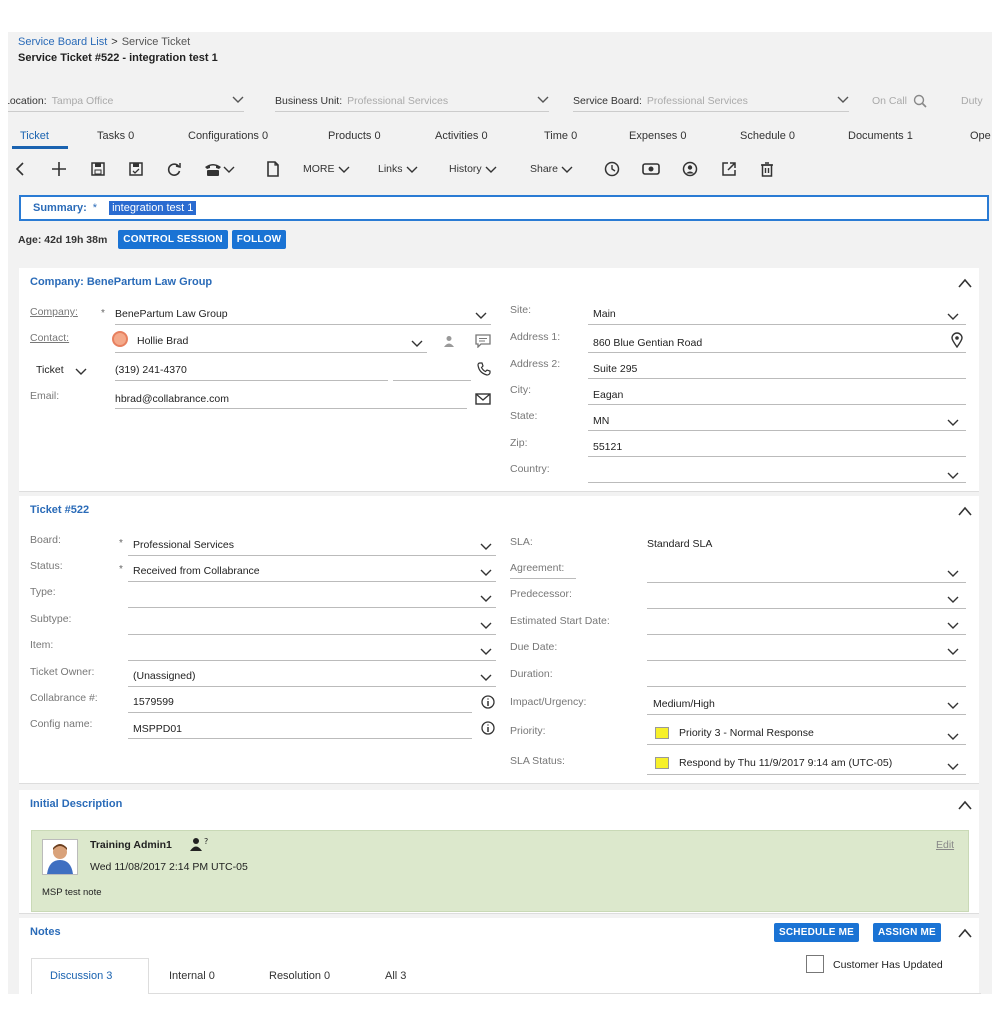 This screenshot has width=1000, height=1010. I want to click on duration-field, so click(806, 686).